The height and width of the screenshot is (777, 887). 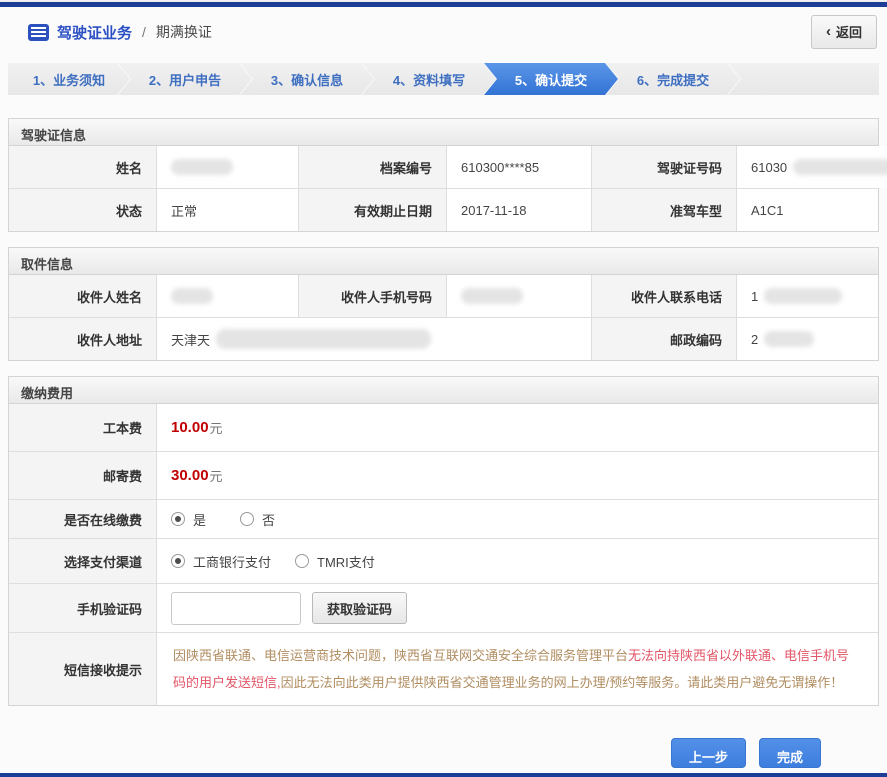 What do you see at coordinates (807, 210) in the screenshot?
I see `vehicle-type-value: A1C1` at bounding box center [807, 210].